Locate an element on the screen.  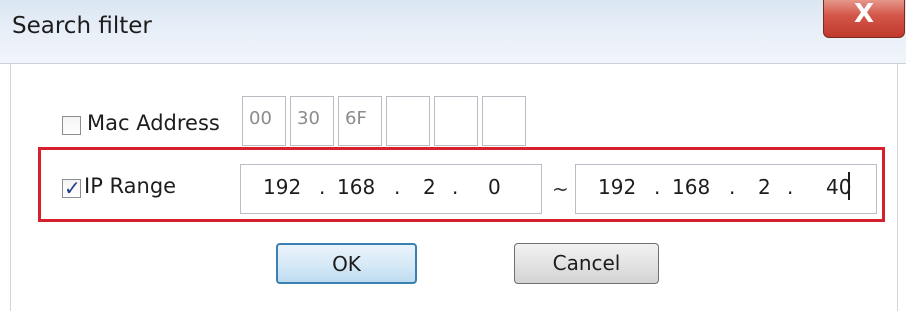
mac-octet-1-value: 00 is located at coordinates (260, 118).